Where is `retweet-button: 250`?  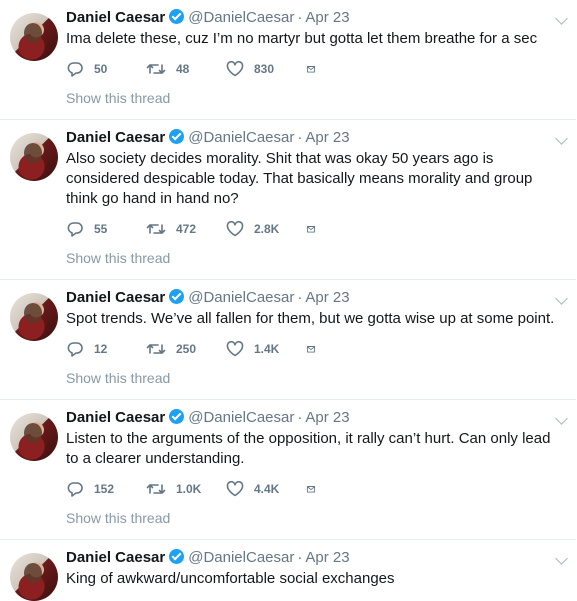
retweet-button: 250 is located at coordinates (186, 349).